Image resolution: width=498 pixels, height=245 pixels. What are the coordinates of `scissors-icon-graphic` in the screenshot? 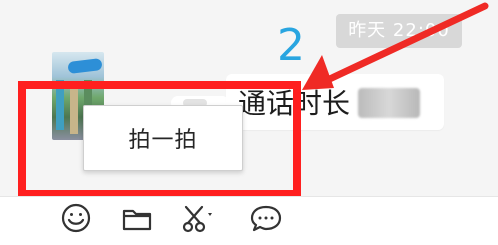 It's located at (197, 219).